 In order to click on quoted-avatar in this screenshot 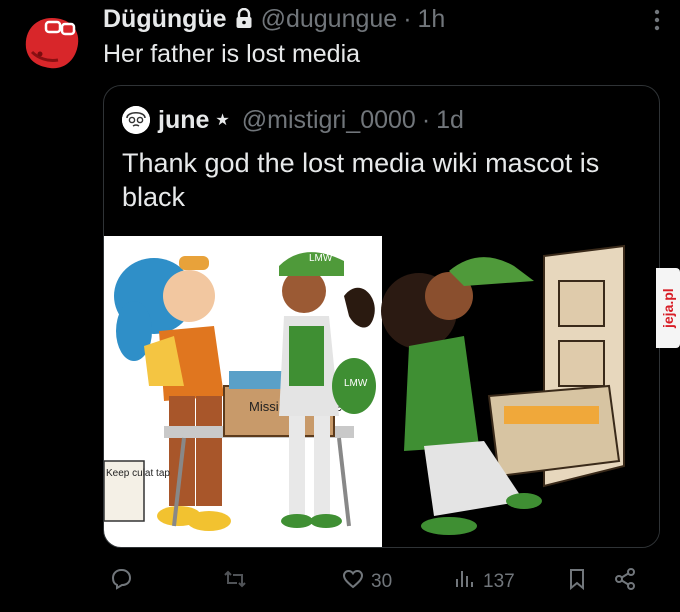, I will do `click(136, 120)`.